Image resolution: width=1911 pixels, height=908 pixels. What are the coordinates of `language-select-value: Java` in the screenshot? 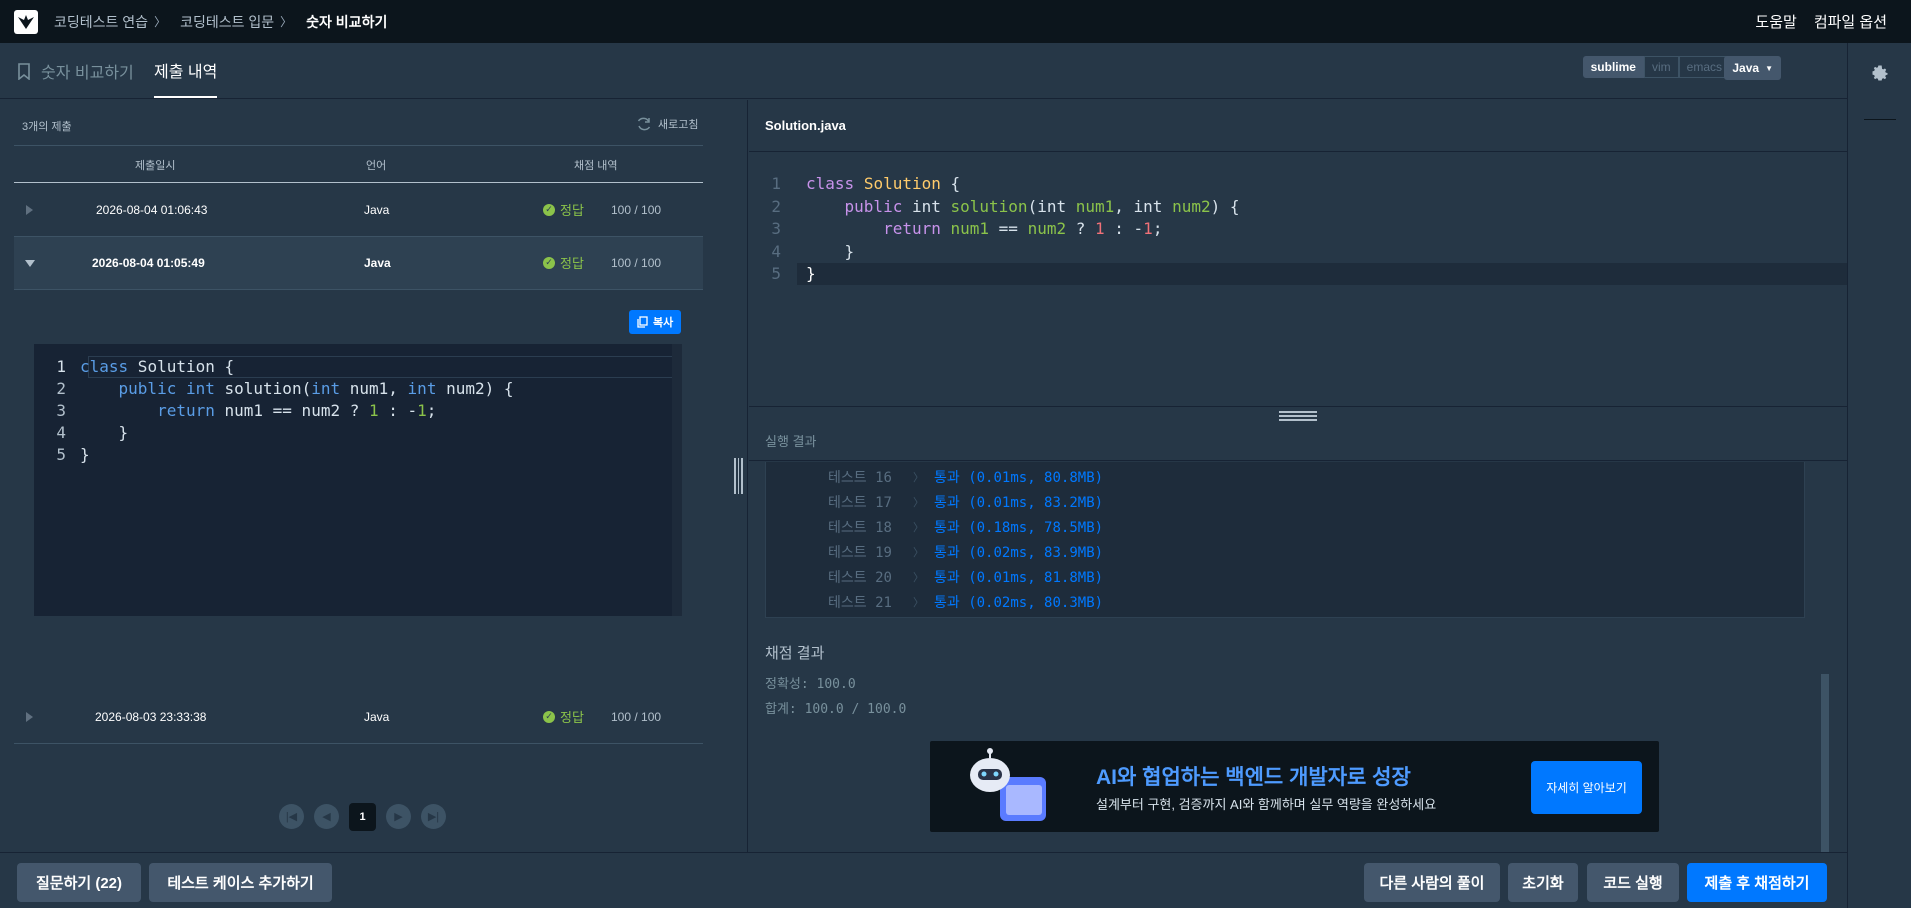 It's located at (1746, 68).